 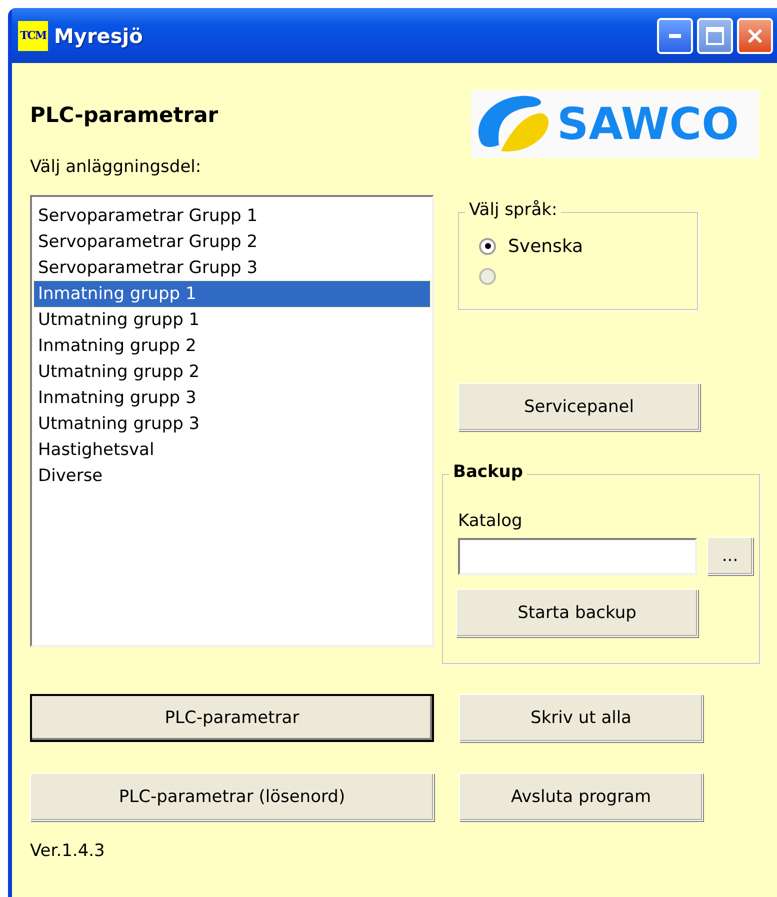 I want to click on list-item: Diverse, so click(x=232, y=476).